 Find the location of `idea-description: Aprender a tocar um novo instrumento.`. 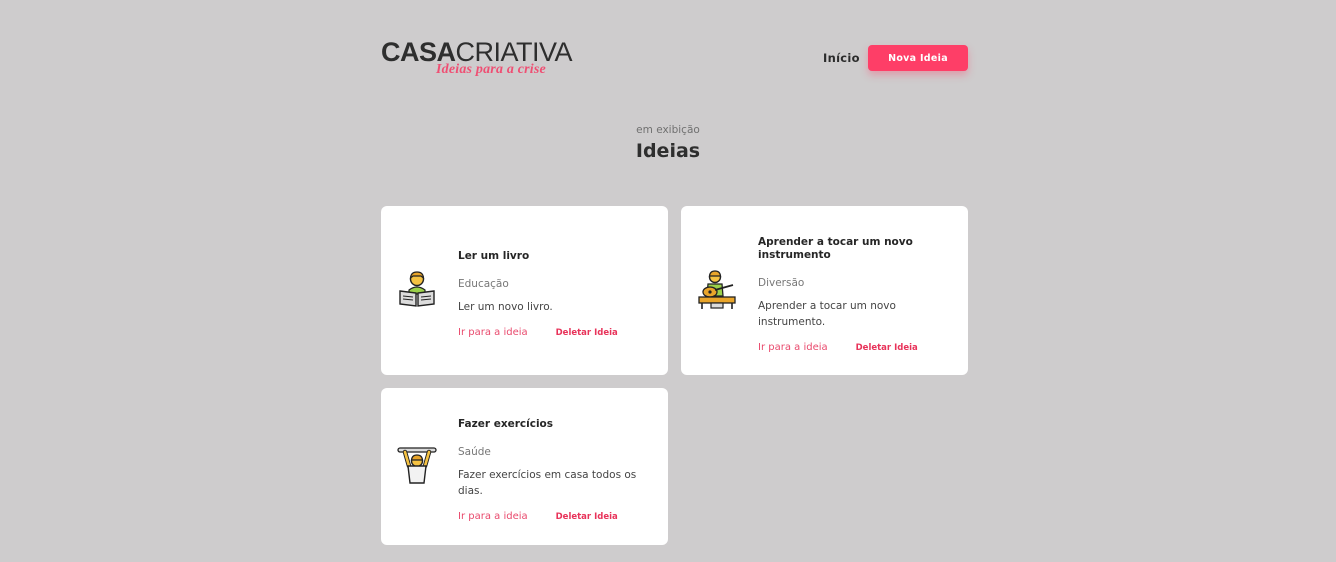

idea-description: Aprender a tocar um novo instrumento. is located at coordinates (827, 314).